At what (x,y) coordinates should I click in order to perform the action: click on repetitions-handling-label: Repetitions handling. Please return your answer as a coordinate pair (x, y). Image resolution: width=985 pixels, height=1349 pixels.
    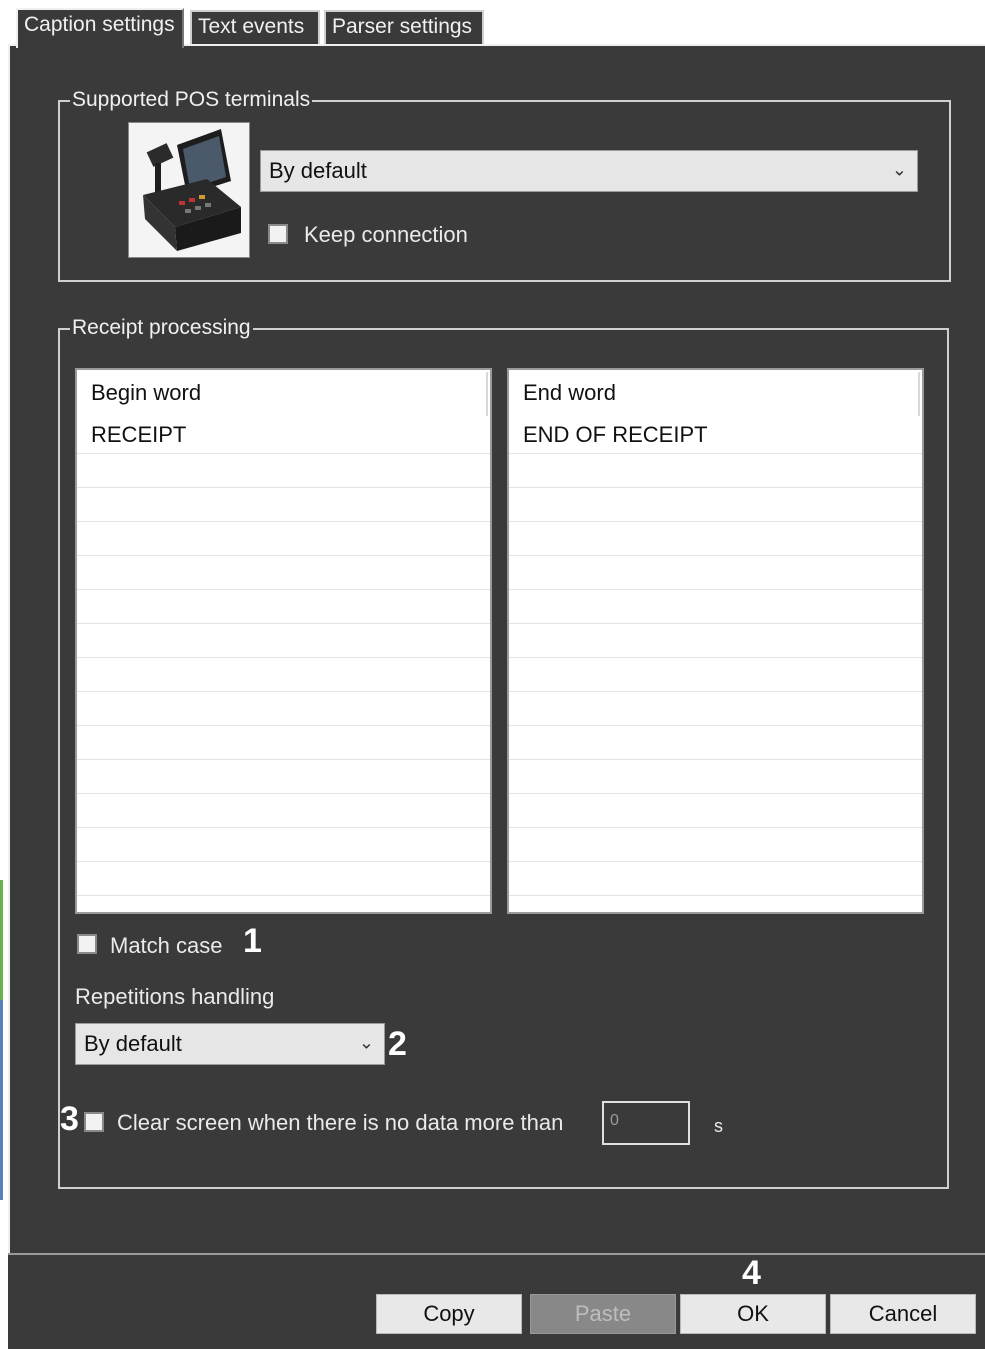
    Looking at the image, I should click on (175, 996).